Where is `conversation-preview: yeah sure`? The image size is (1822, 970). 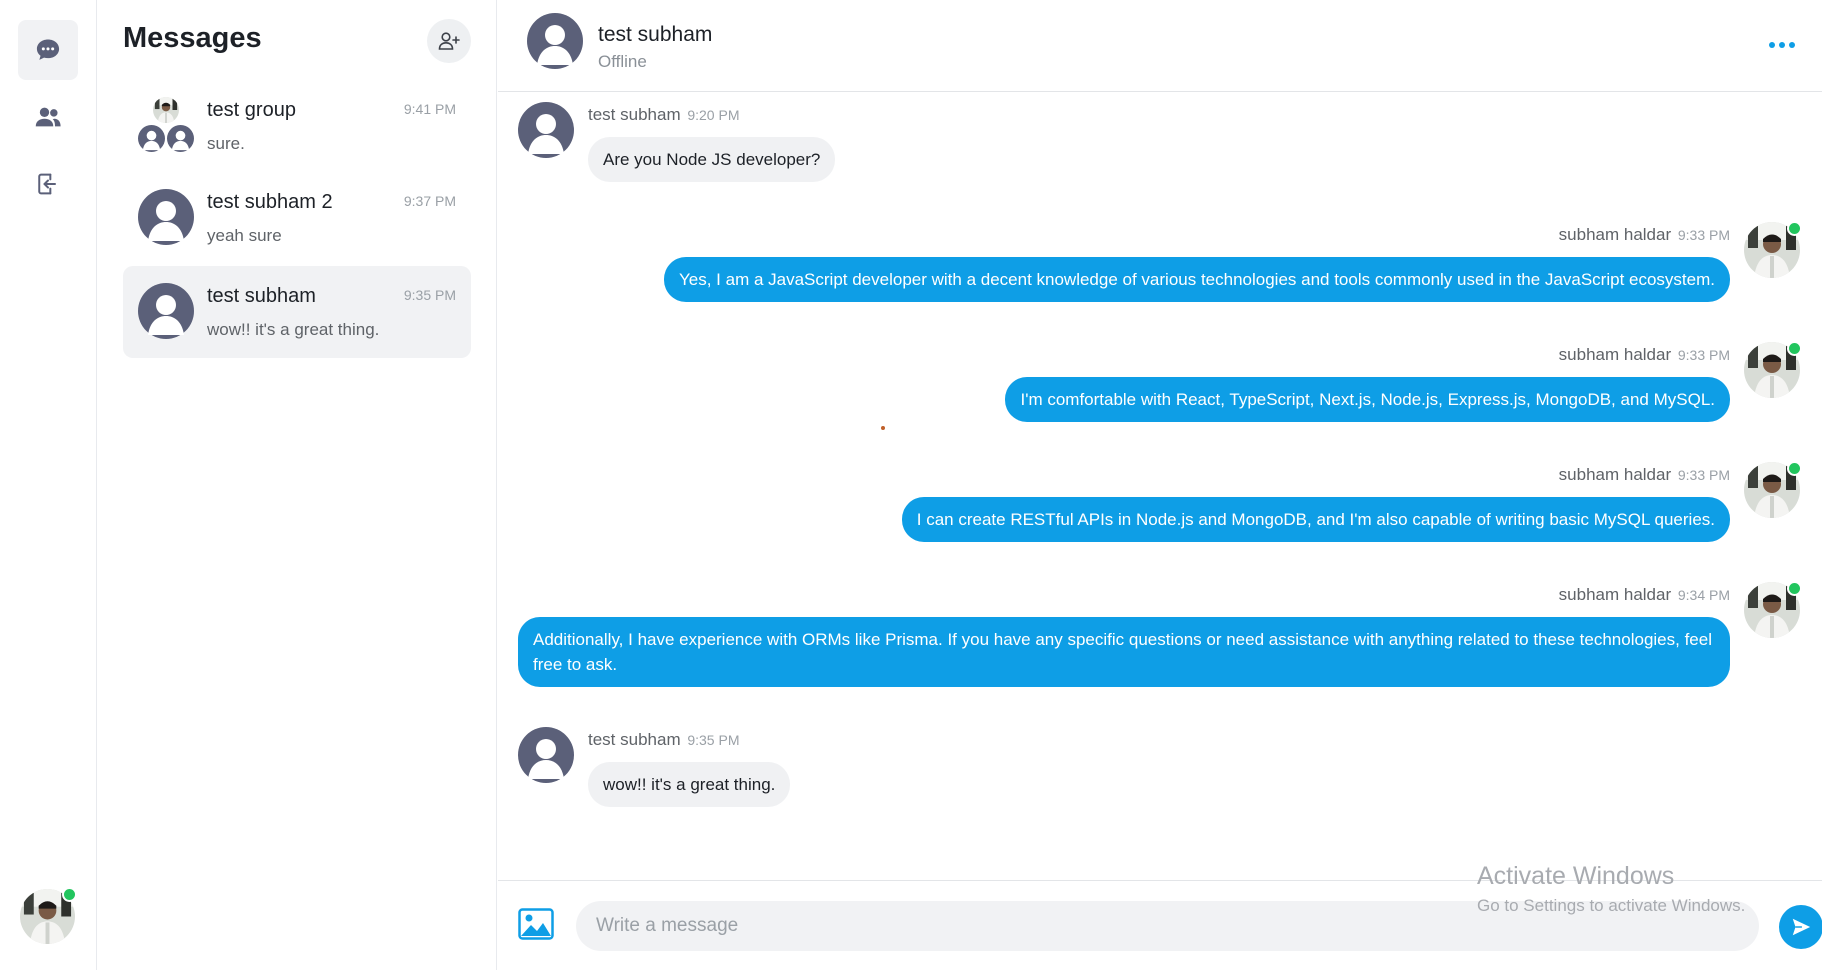
conversation-preview: yeah sure is located at coordinates (244, 235).